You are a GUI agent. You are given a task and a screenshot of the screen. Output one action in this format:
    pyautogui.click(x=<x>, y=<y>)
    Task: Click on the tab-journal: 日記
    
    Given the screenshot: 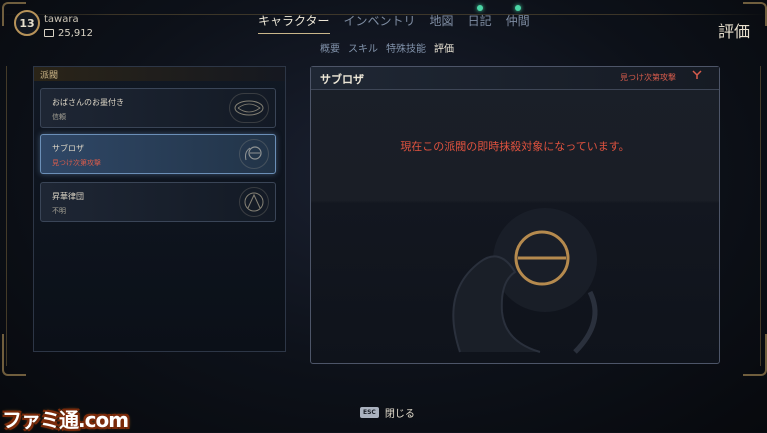 What is the action you would take?
    pyautogui.click(x=480, y=17)
    